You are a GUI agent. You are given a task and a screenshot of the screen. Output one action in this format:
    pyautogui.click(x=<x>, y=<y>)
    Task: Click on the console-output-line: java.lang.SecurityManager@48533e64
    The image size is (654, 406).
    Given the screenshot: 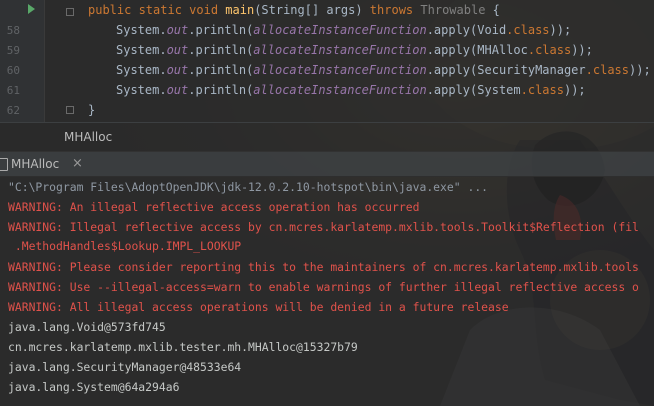 What is the action you would take?
    pyautogui.click(x=125, y=367)
    